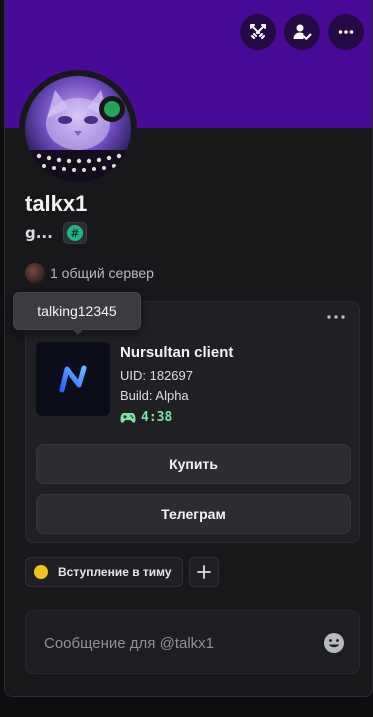  Describe the element at coordinates (102, 273) in the screenshot. I see `mutual-servers-label: 1 общий сервер` at that location.